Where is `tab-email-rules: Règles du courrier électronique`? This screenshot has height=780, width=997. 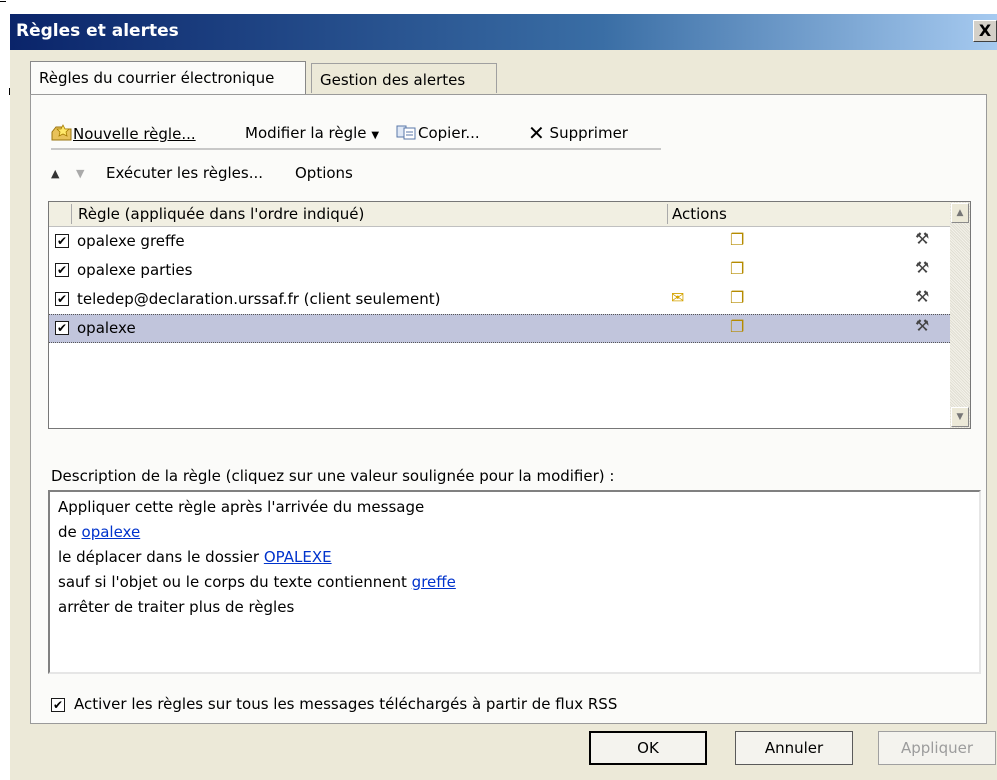 tab-email-rules: Règles du courrier électronique is located at coordinates (168, 77).